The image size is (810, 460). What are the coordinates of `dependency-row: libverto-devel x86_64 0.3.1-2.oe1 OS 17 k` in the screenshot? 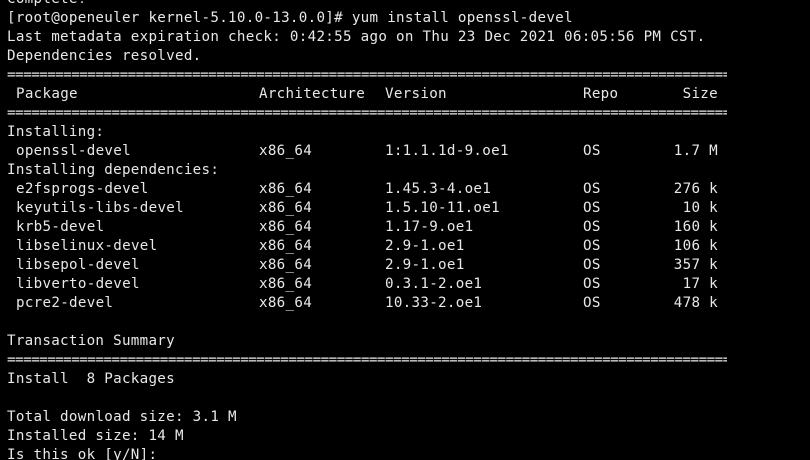 It's located at (367, 284).